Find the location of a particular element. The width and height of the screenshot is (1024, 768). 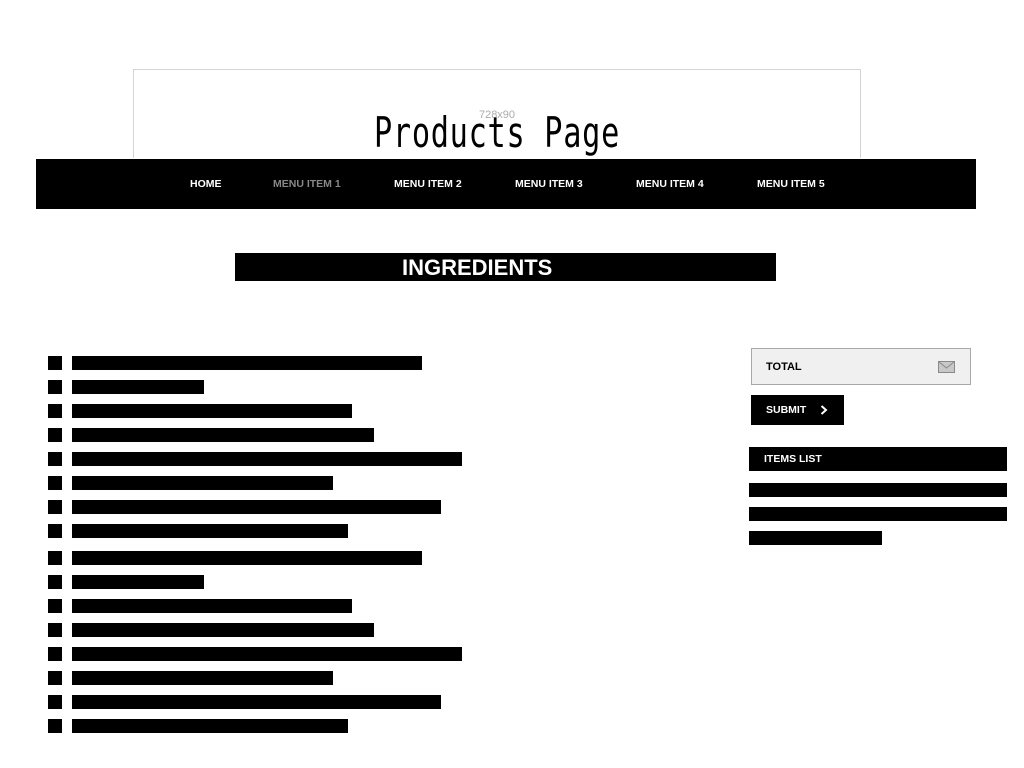

mail-icon is located at coordinates (946, 367).